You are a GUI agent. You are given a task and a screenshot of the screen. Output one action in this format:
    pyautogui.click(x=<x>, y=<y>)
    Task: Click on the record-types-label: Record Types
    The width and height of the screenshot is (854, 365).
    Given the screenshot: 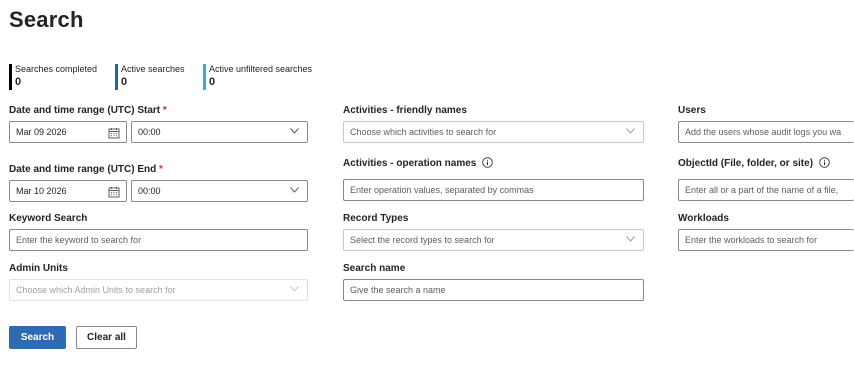 What is the action you would take?
    pyautogui.click(x=376, y=218)
    